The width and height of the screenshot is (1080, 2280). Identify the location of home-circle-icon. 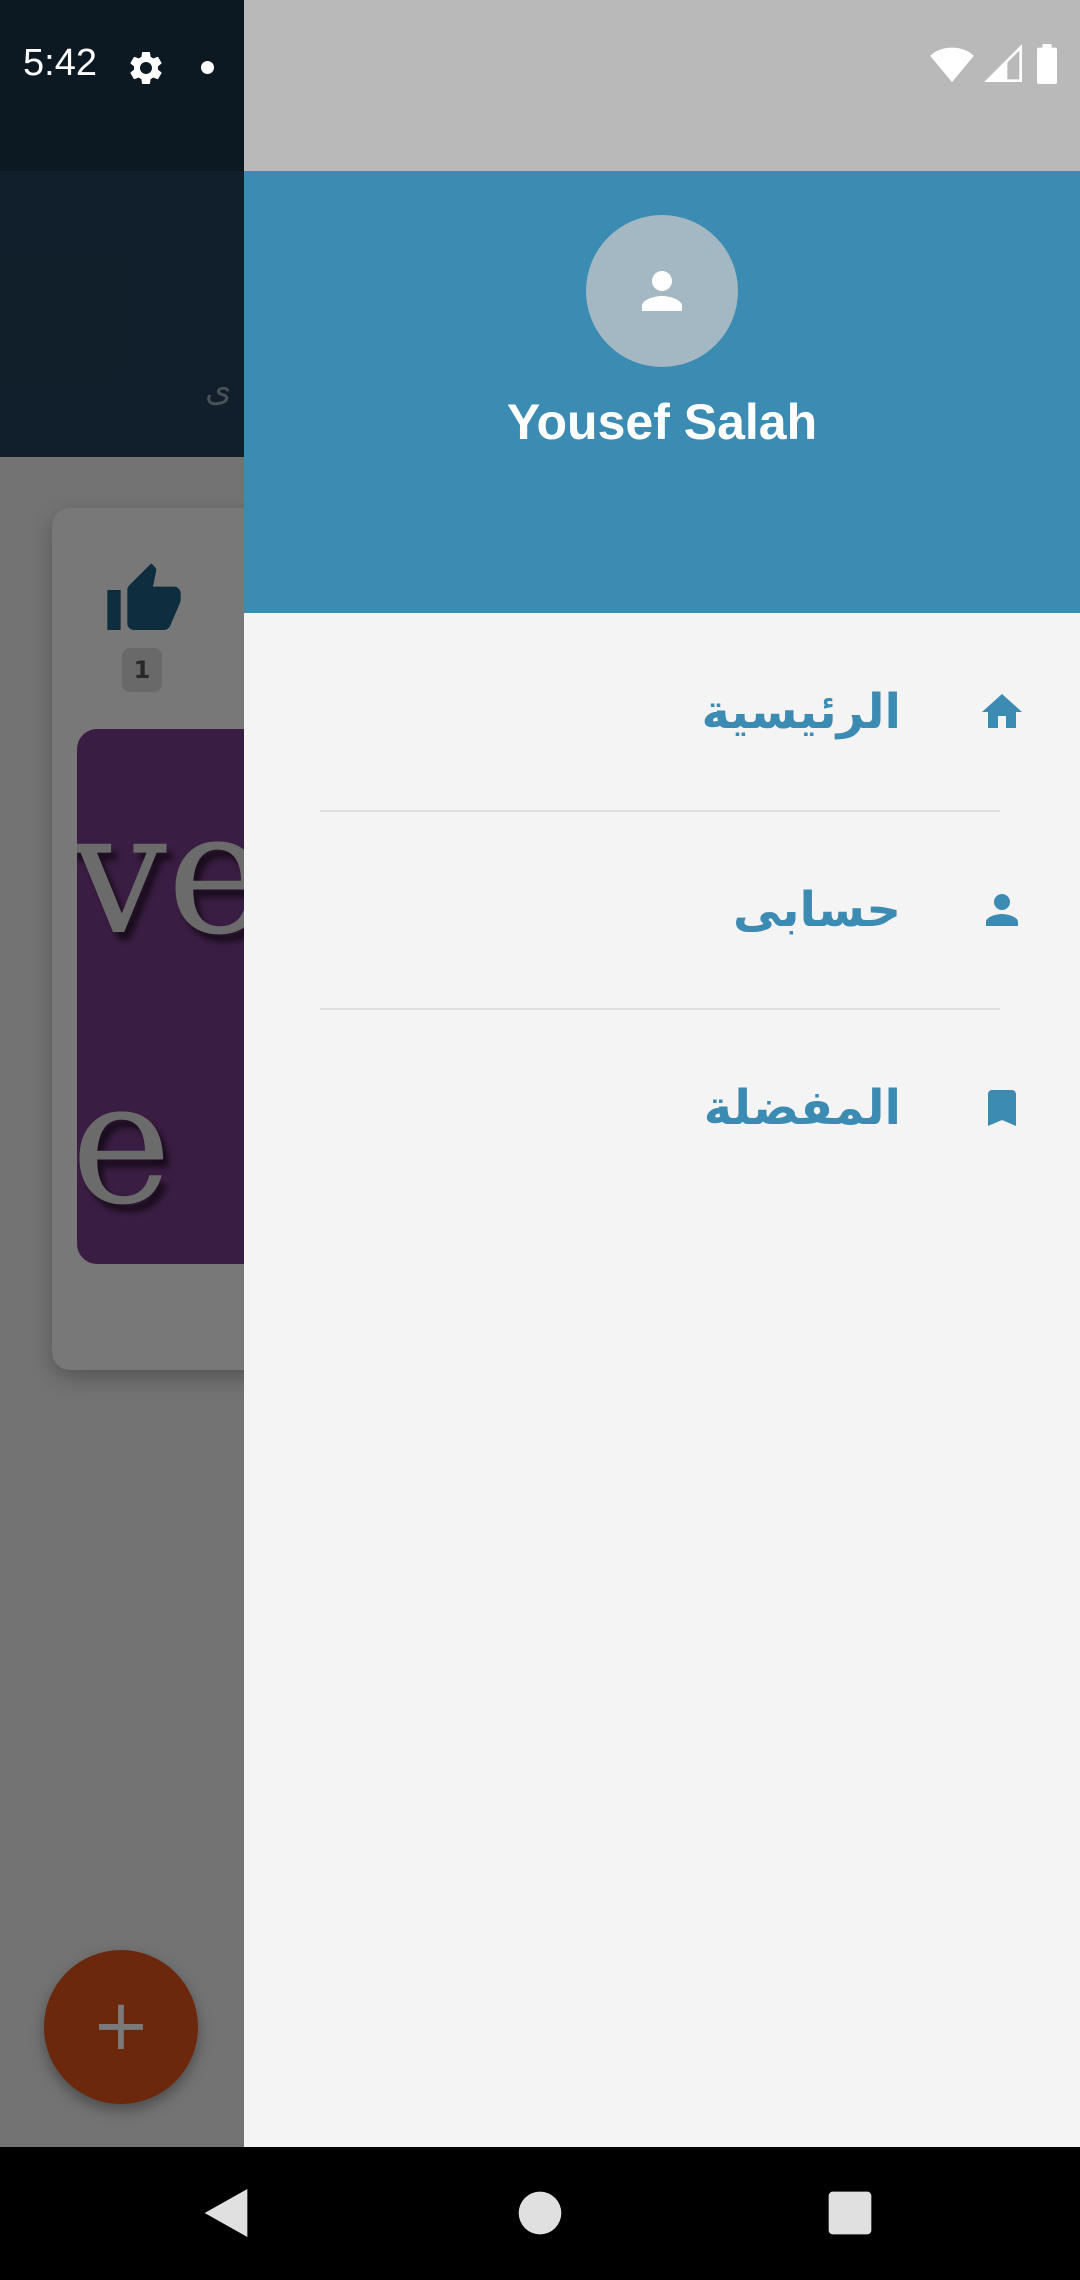
(540, 2213).